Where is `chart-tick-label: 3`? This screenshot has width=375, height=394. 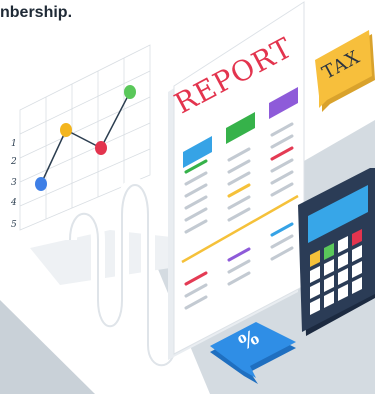
chart-tick-label: 3 is located at coordinates (14, 183).